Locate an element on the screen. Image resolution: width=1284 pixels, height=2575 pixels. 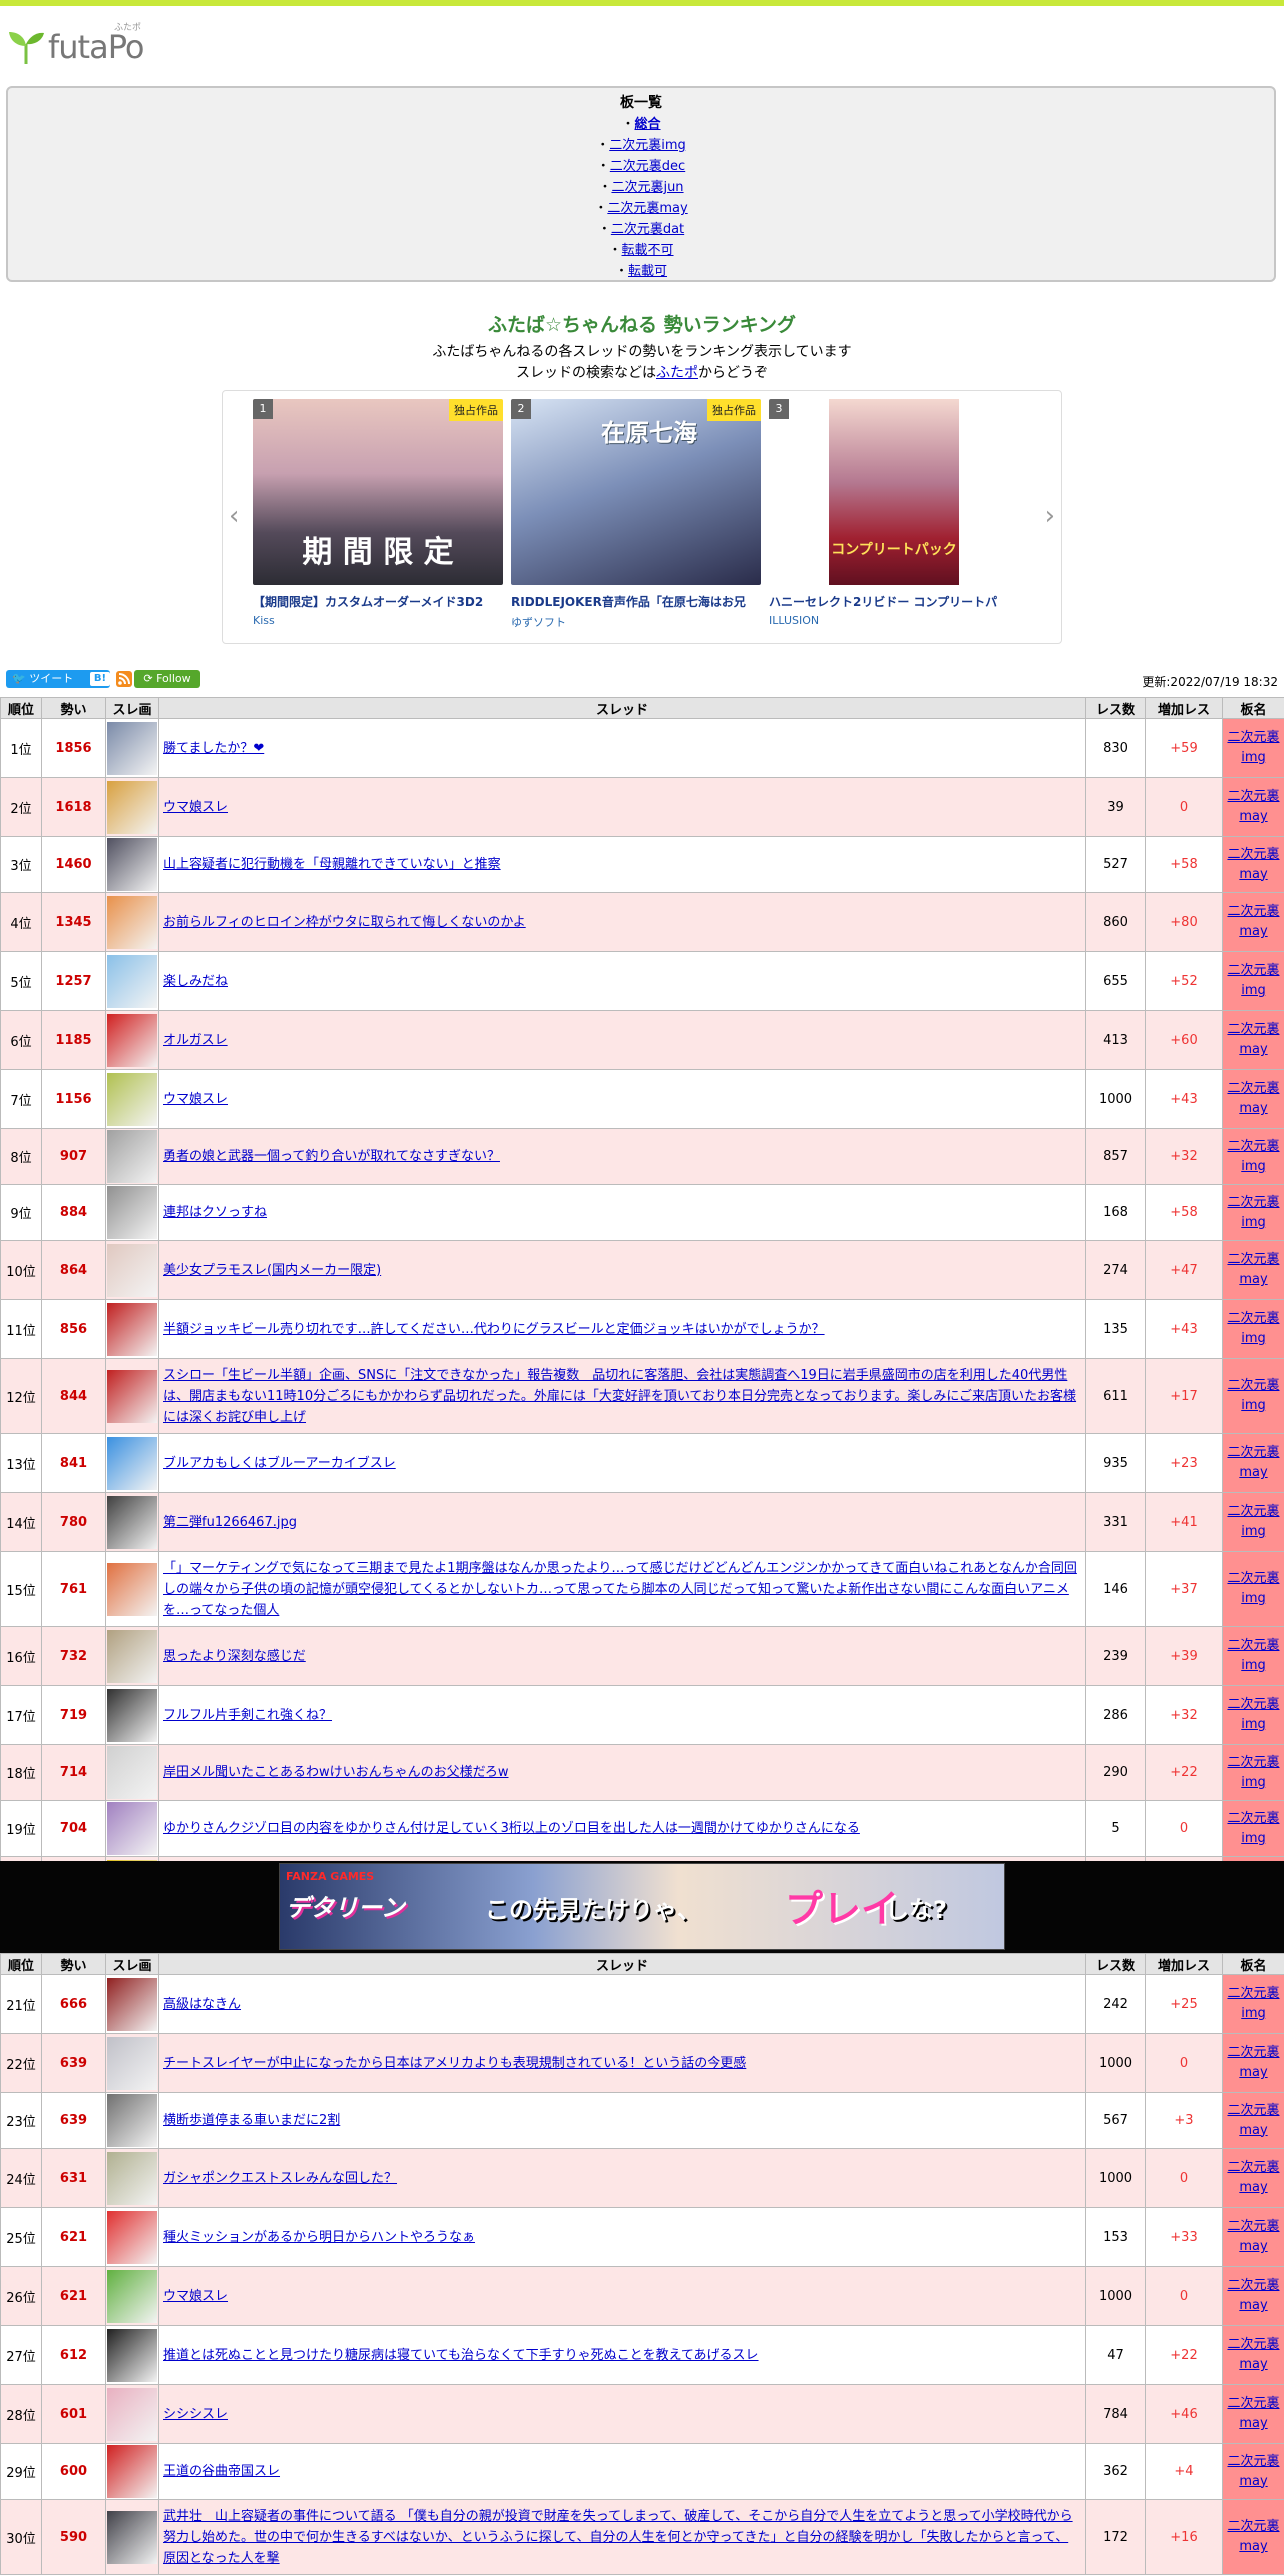
thread-link: 楽しみだね is located at coordinates (195, 981).